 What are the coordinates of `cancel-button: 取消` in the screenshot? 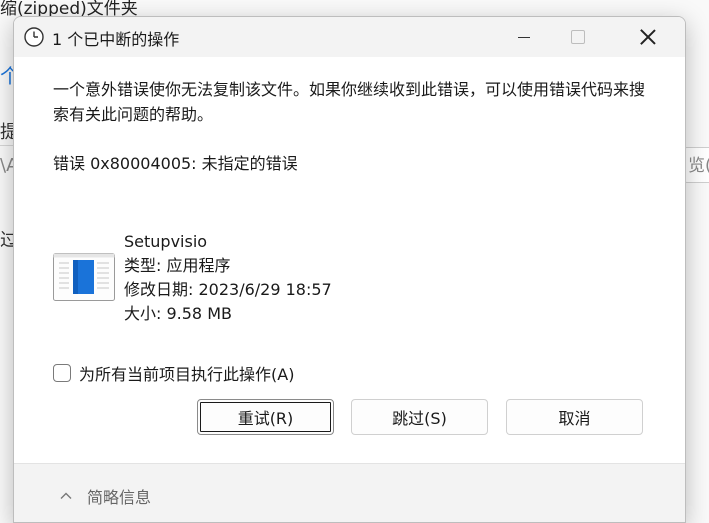 It's located at (574, 417).